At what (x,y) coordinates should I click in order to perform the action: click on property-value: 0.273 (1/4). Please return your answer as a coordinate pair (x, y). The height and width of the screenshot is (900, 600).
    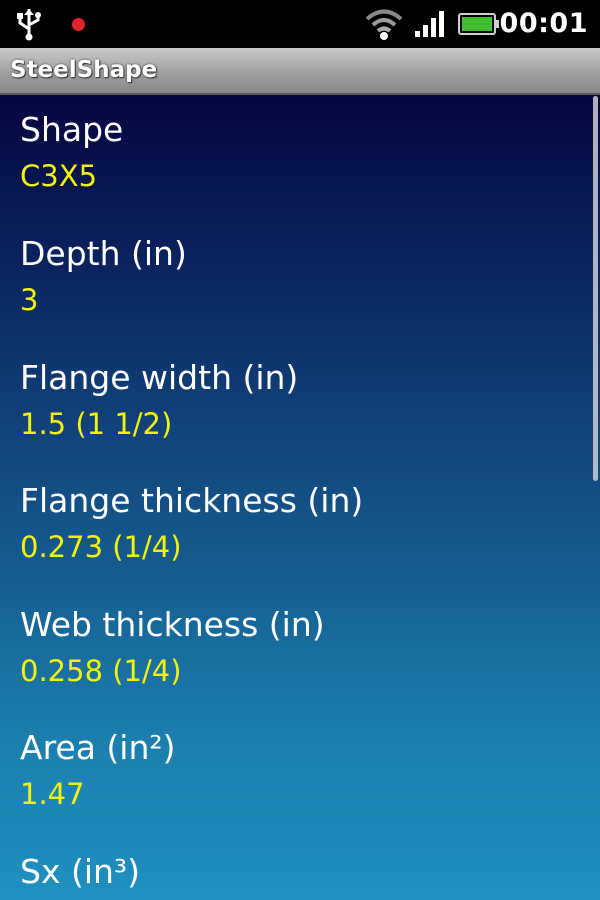
    Looking at the image, I should click on (101, 547).